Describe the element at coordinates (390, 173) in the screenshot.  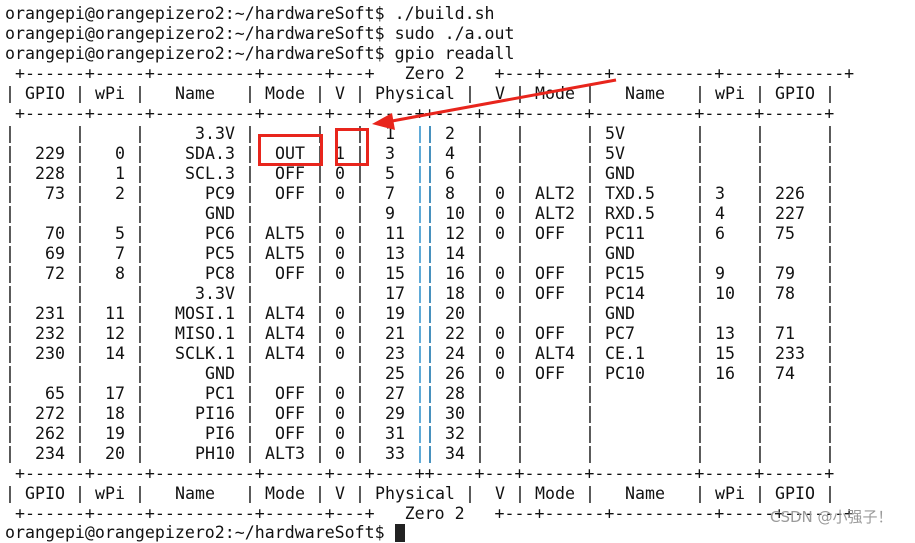
I see `physical-left-cell: 5` at that location.